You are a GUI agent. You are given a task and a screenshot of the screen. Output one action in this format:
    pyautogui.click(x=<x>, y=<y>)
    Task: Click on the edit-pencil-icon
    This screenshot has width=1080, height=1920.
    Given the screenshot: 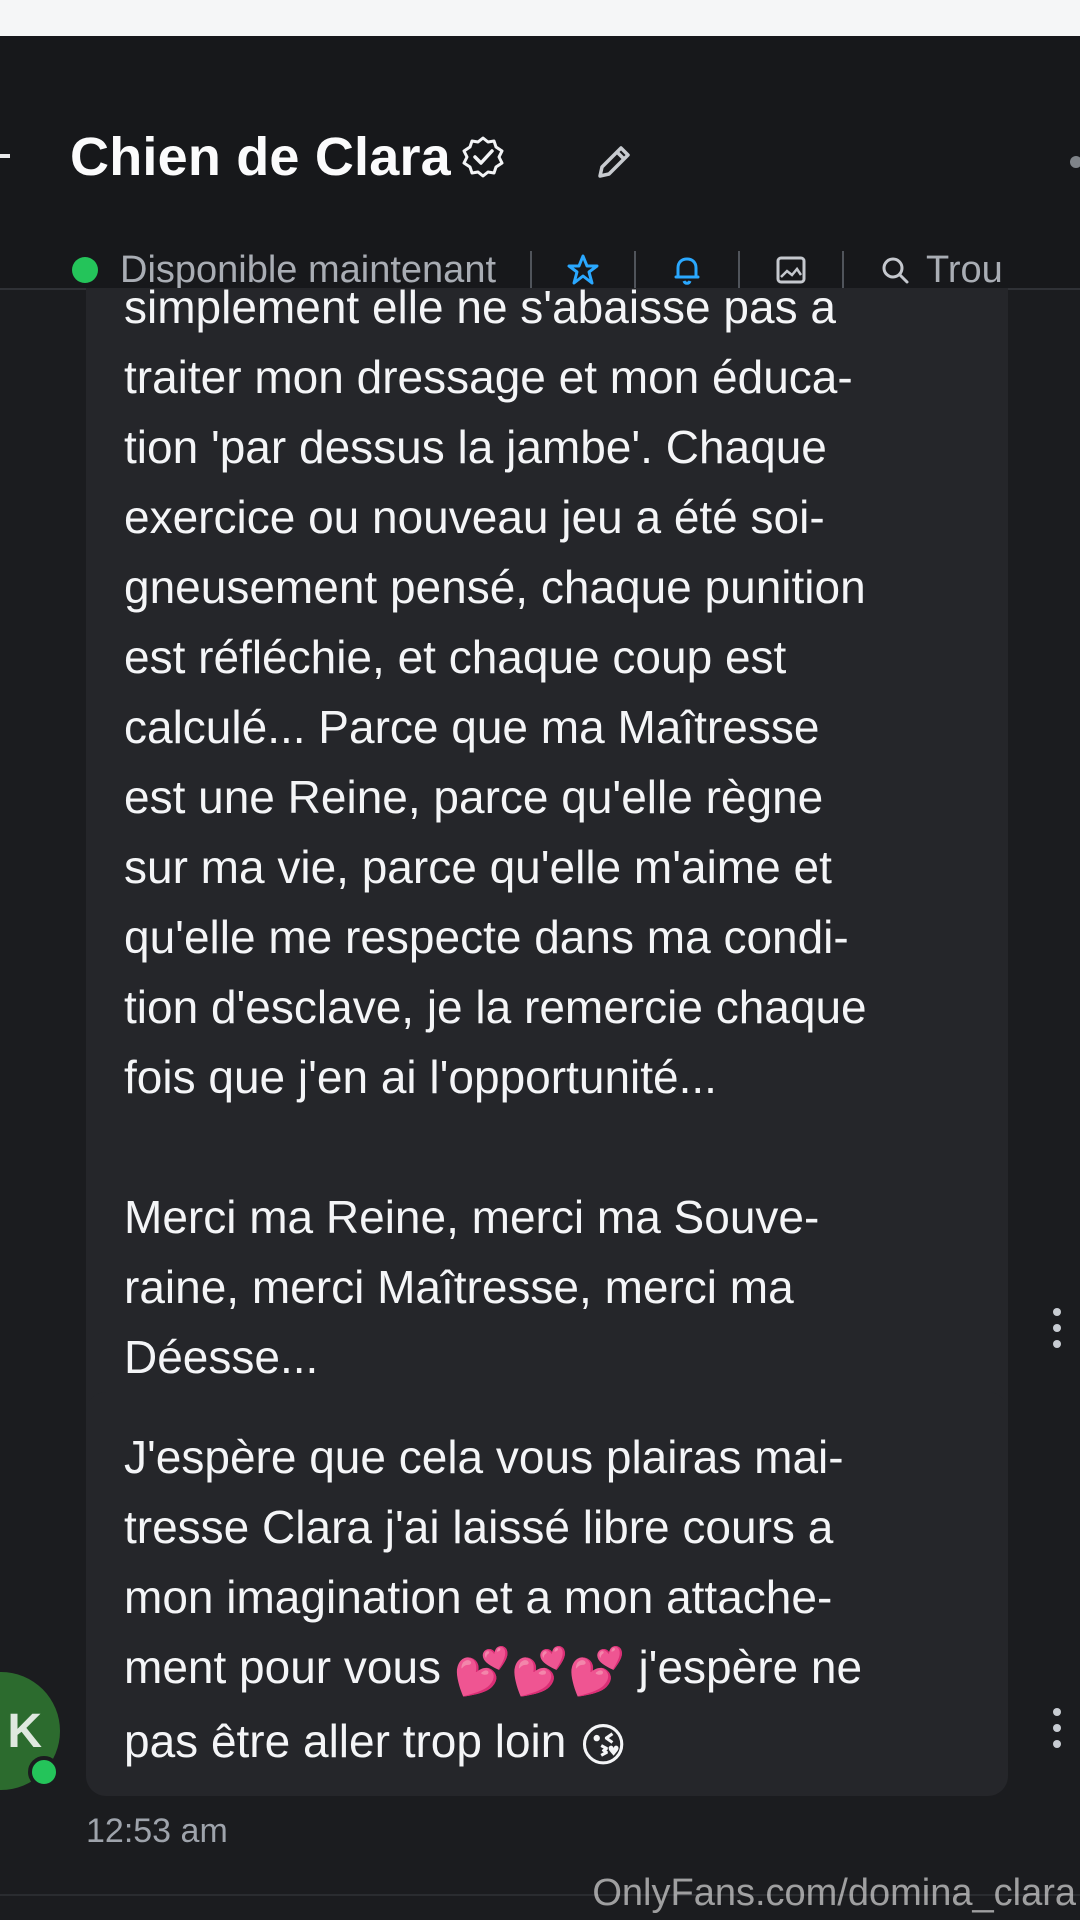 What is the action you would take?
    pyautogui.click(x=614, y=162)
    